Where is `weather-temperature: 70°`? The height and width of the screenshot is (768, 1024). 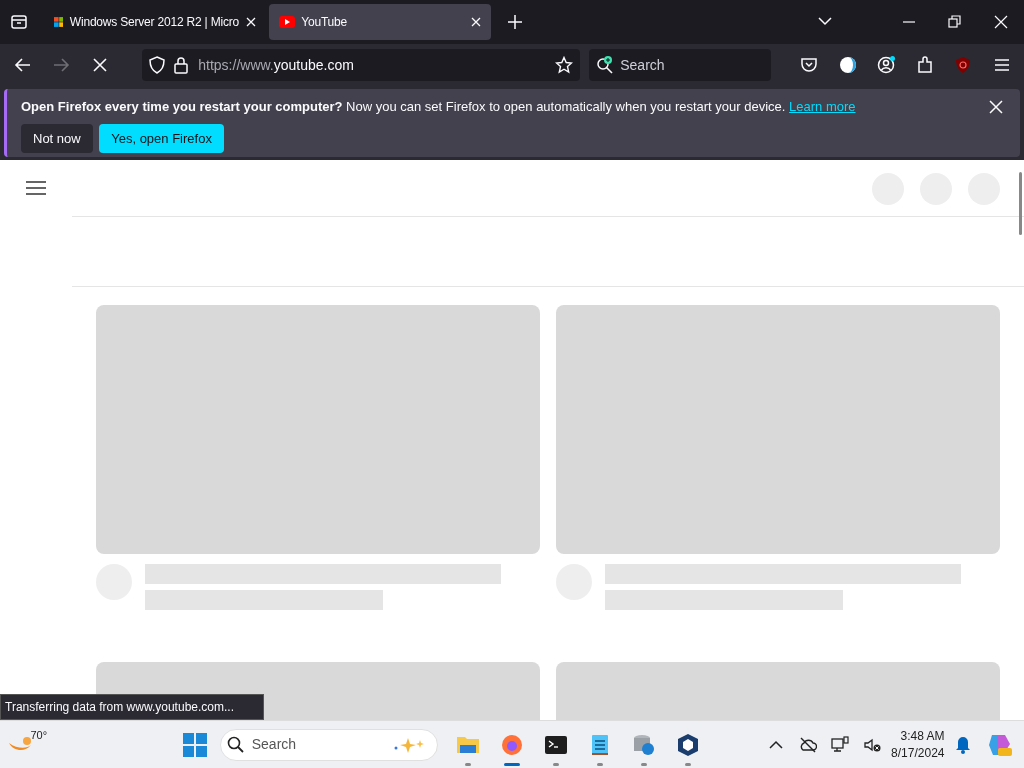
weather-temperature: 70° is located at coordinates (39, 735).